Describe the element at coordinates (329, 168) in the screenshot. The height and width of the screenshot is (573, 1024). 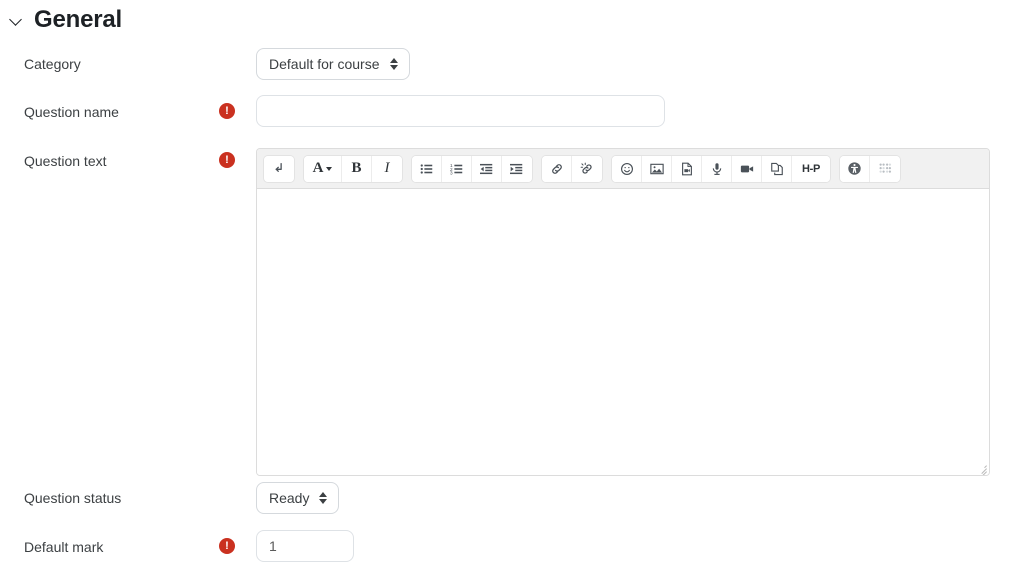
I see `caret-down-icon` at that location.